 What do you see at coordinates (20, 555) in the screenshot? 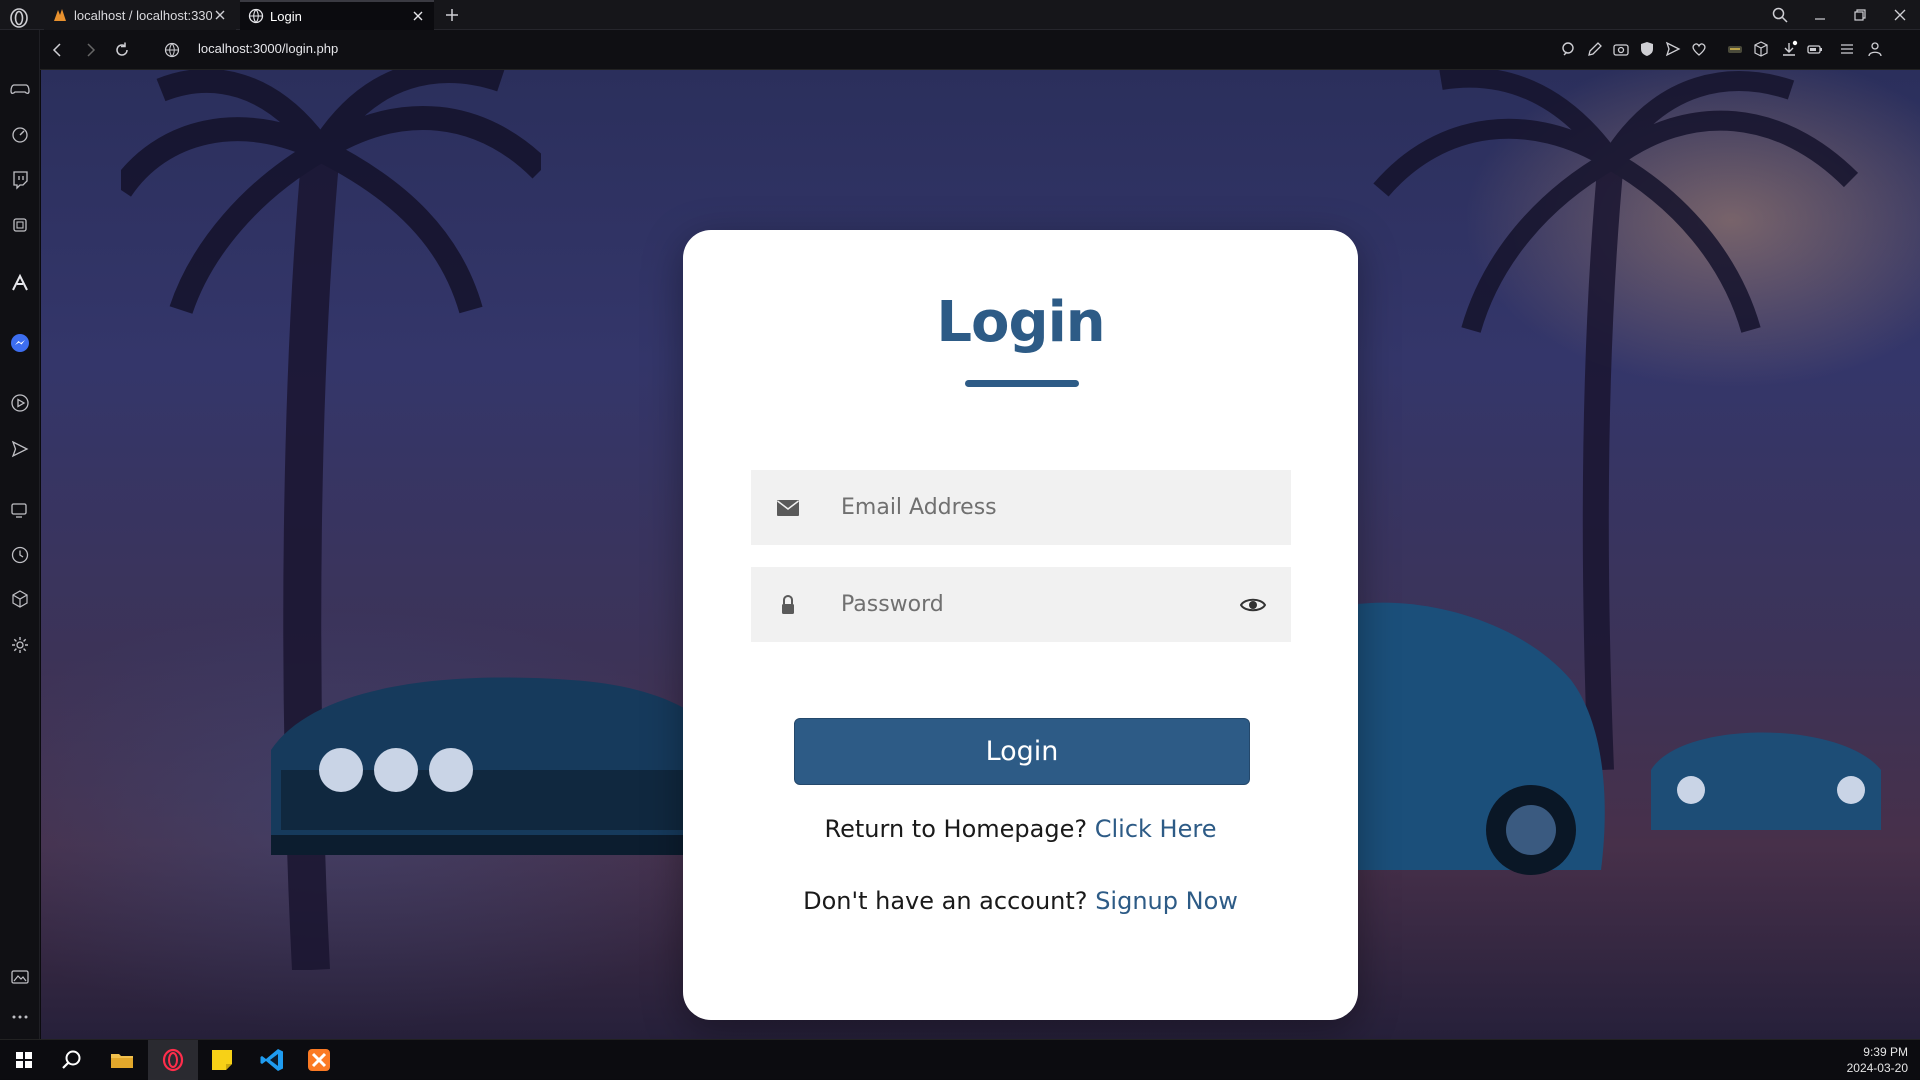
I see `history-icon` at bounding box center [20, 555].